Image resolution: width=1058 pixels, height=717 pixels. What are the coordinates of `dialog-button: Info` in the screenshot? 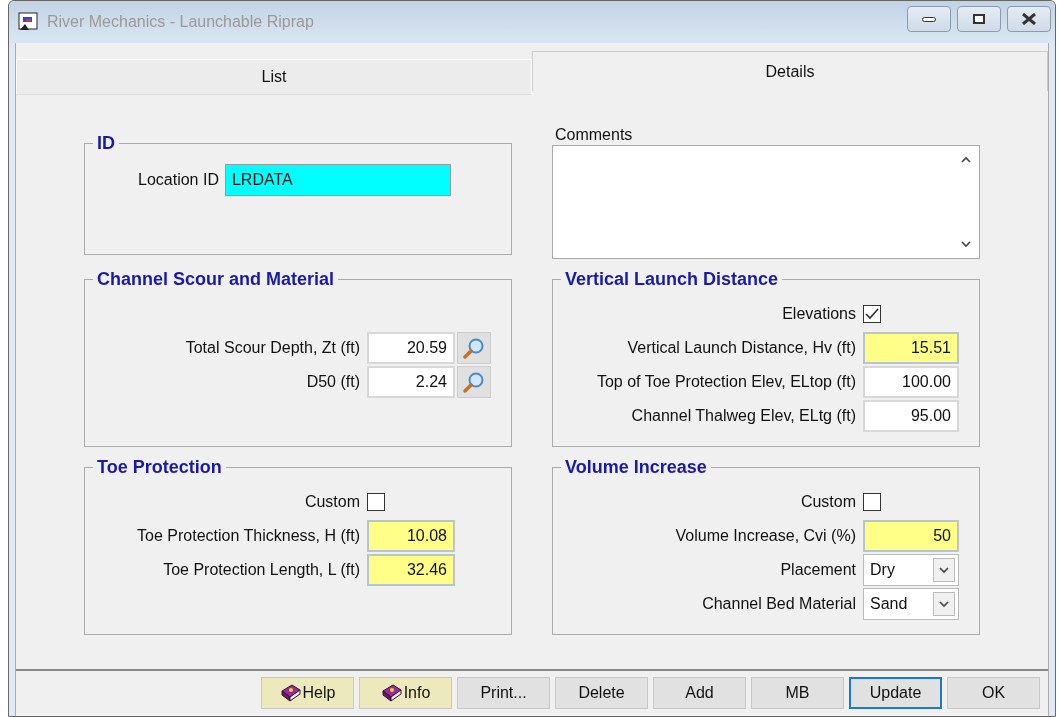 It's located at (405, 693).